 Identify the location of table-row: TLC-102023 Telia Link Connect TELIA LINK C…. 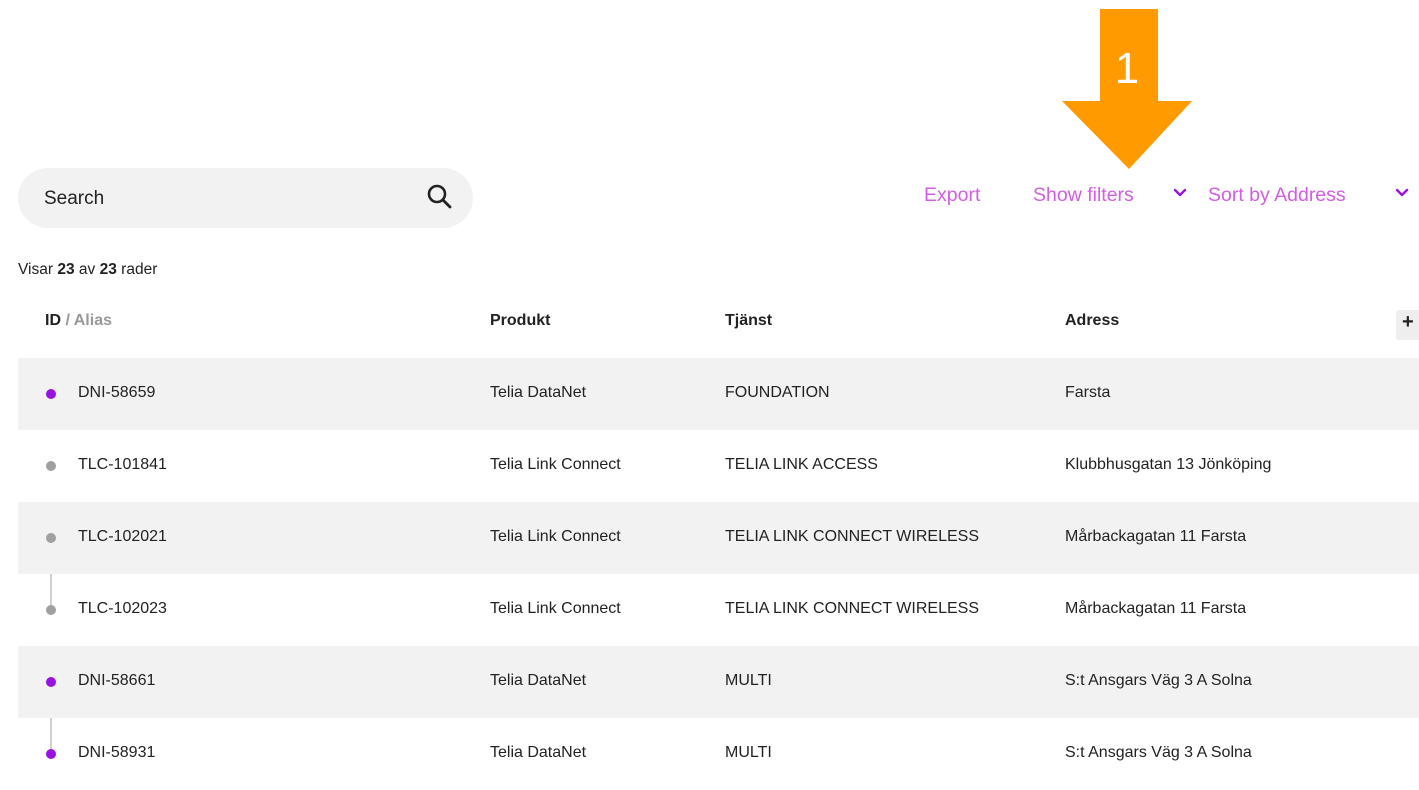
(718, 610).